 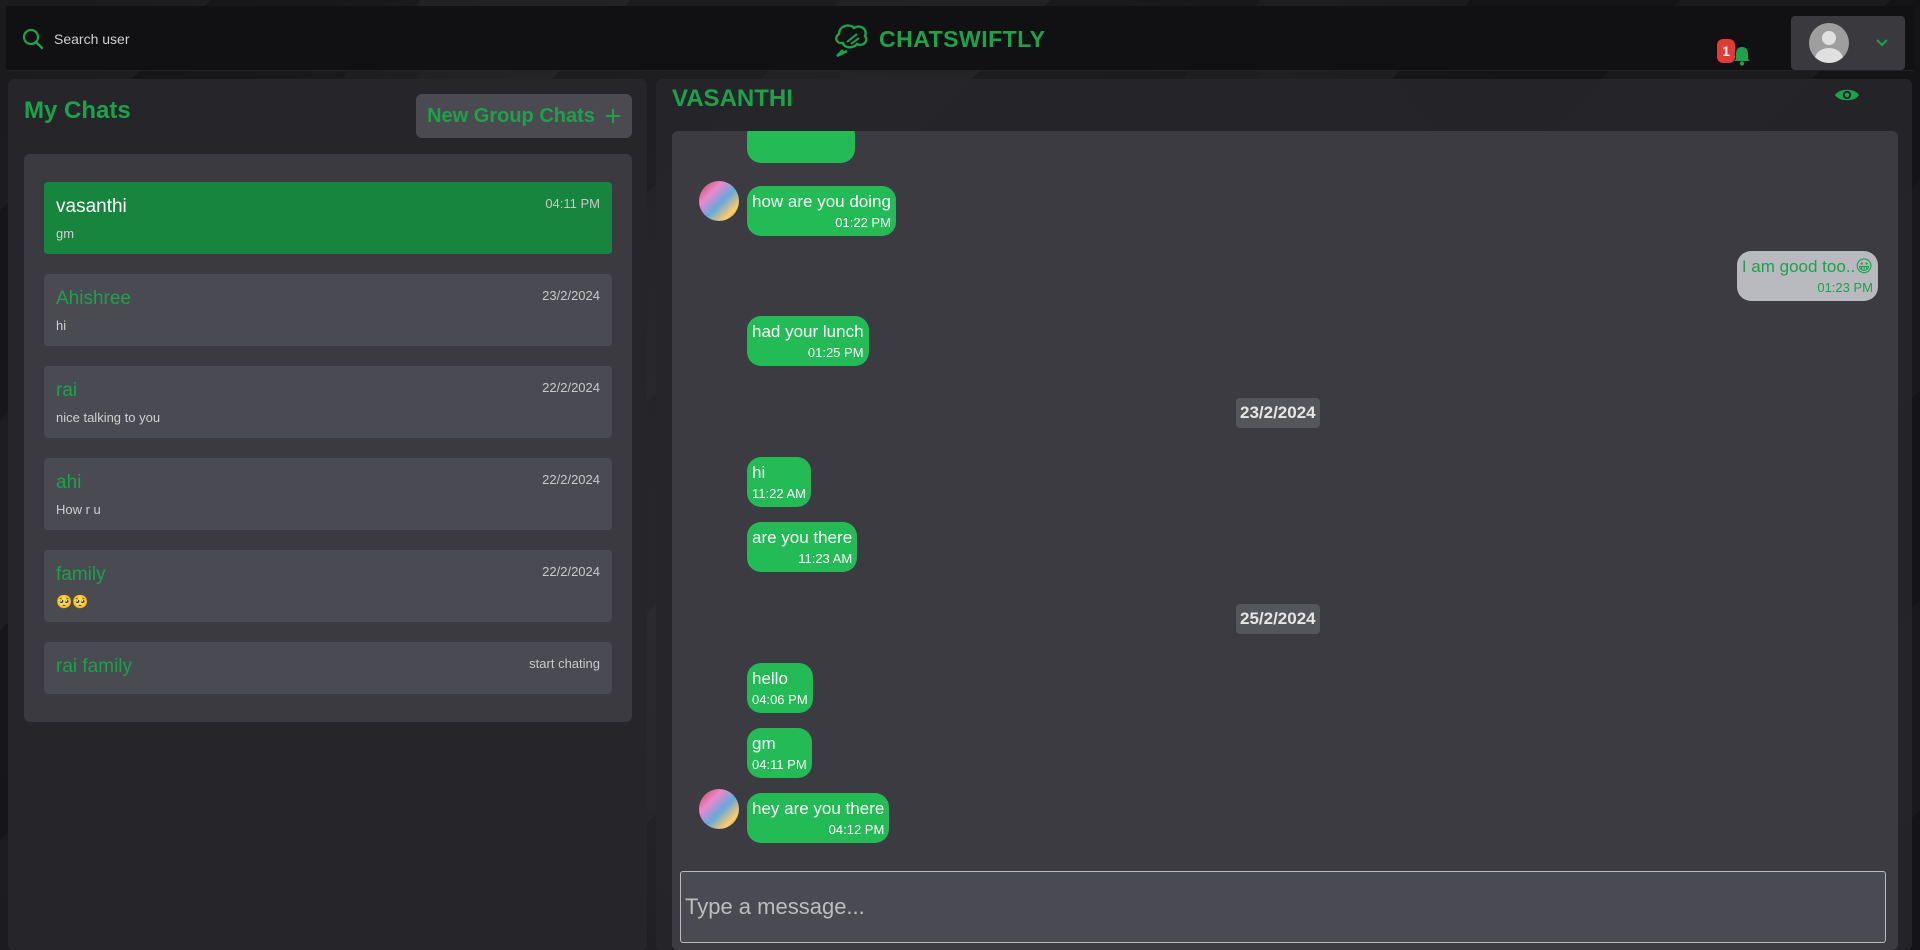 What do you see at coordinates (808, 331) in the screenshot?
I see `message-text: had your lunch` at bounding box center [808, 331].